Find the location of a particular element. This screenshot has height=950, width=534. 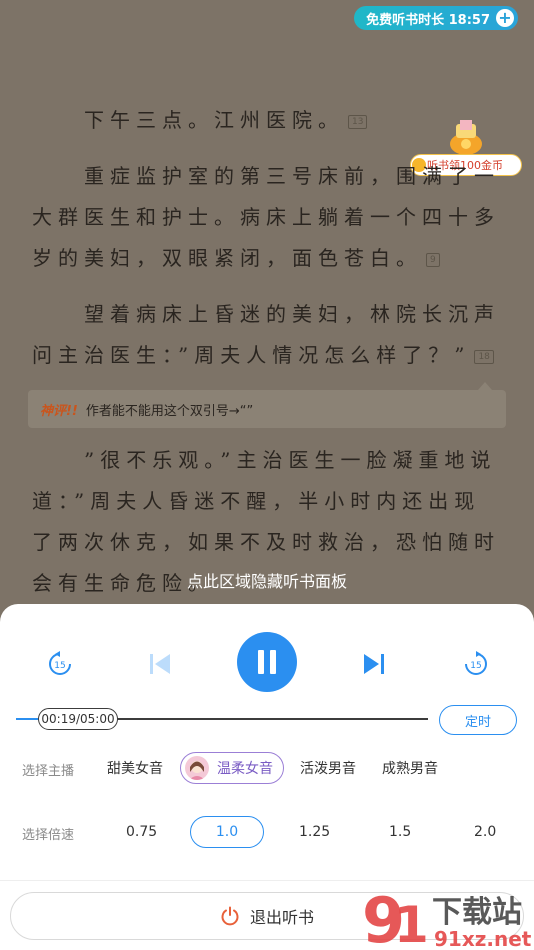

rewind-icon: 15 is located at coordinates (60, 663).